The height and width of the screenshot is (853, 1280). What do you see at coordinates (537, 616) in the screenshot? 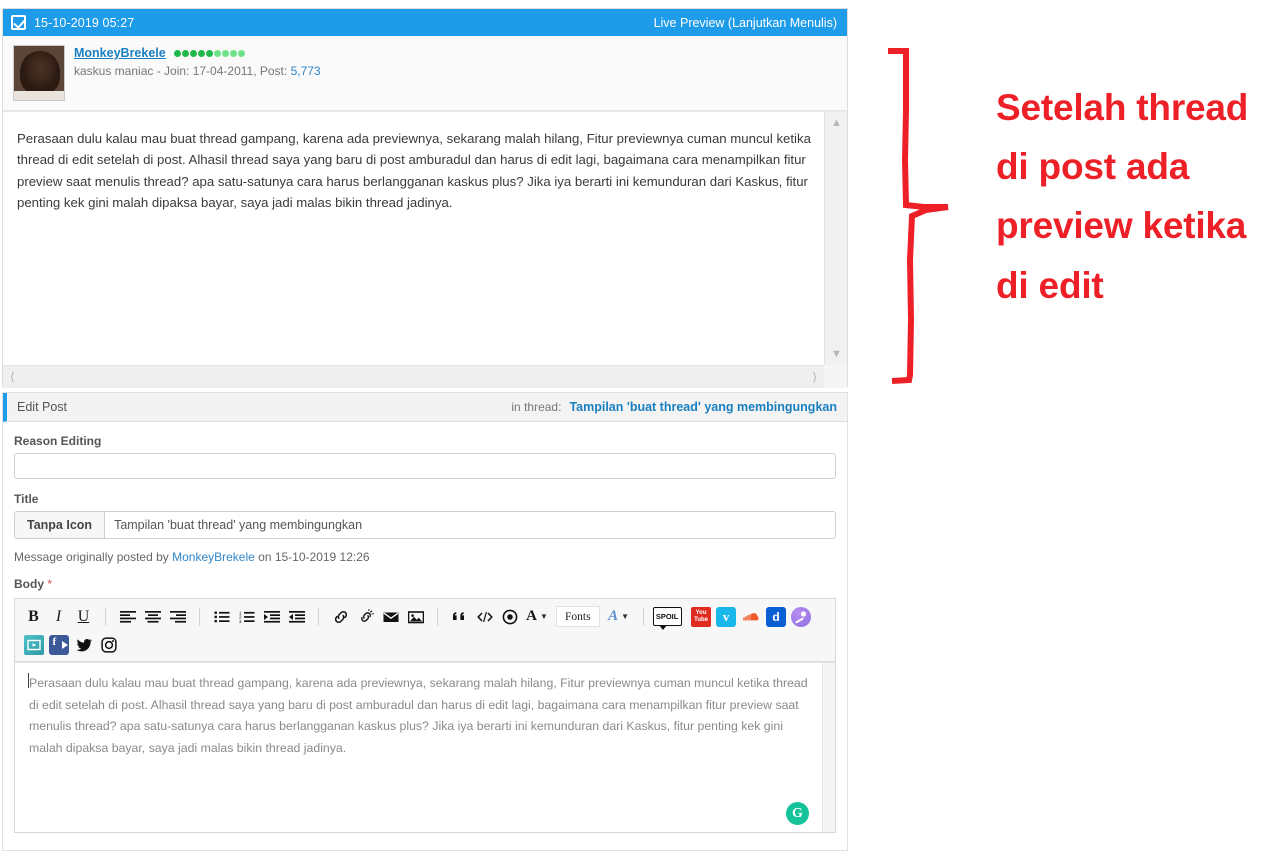
I see `text-color-icon: A ▼` at bounding box center [537, 616].